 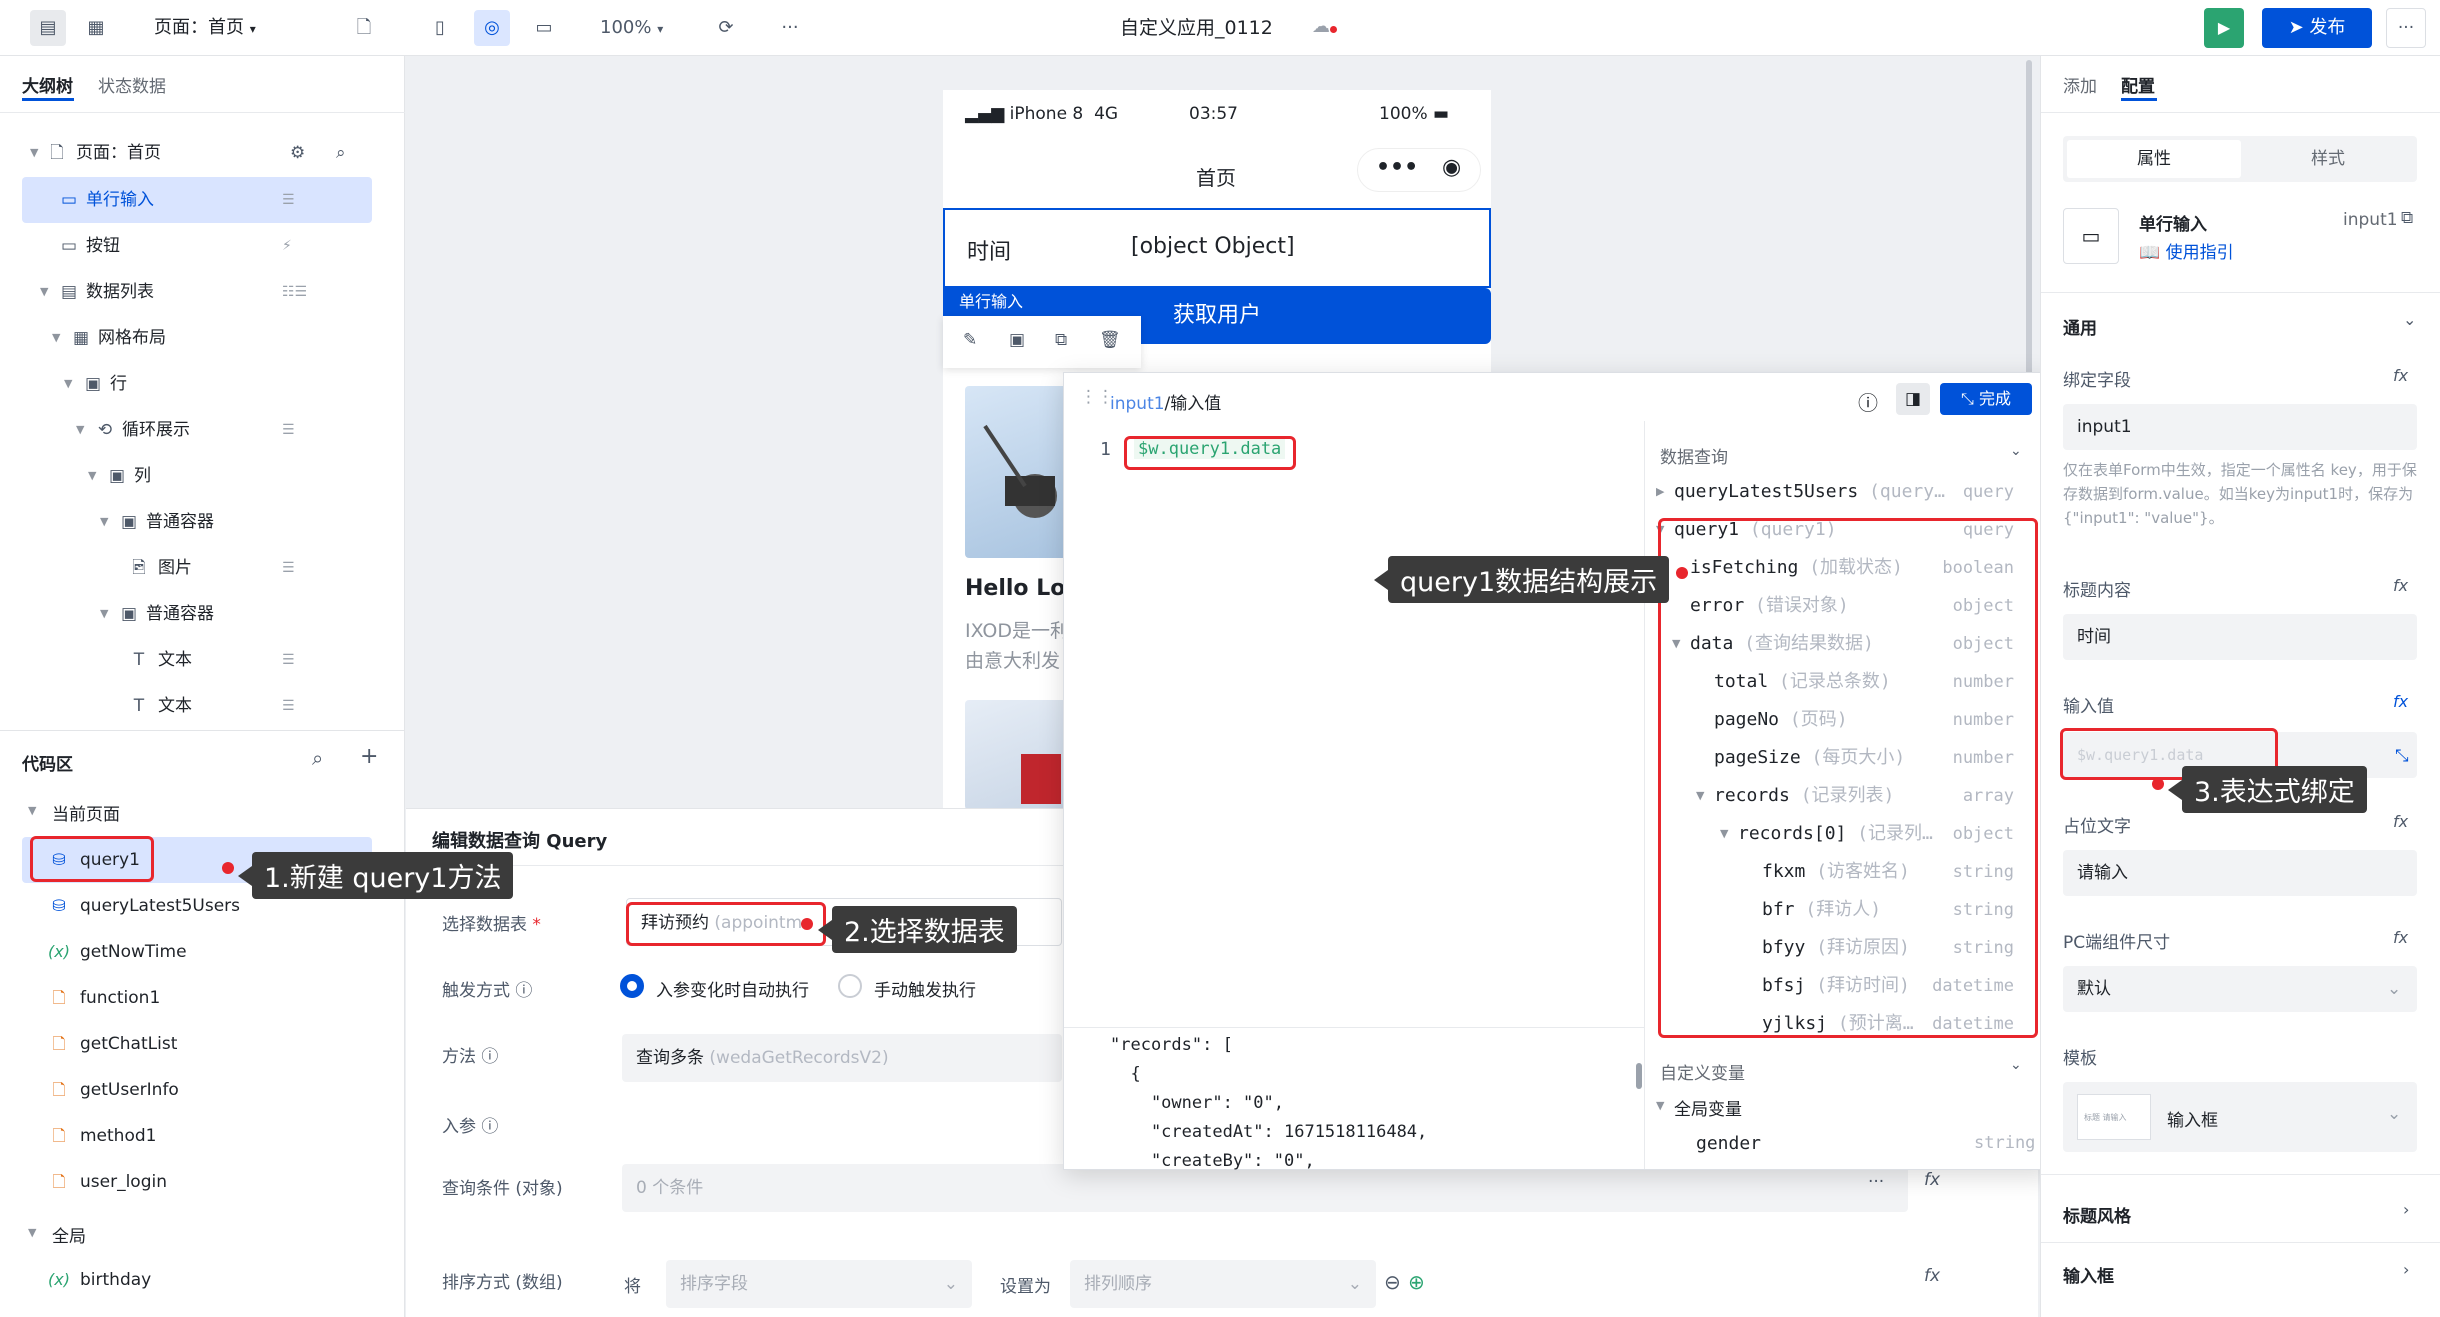 What do you see at coordinates (205, 28) in the screenshot?
I see `page-select: 页面：首页 ▾` at bounding box center [205, 28].